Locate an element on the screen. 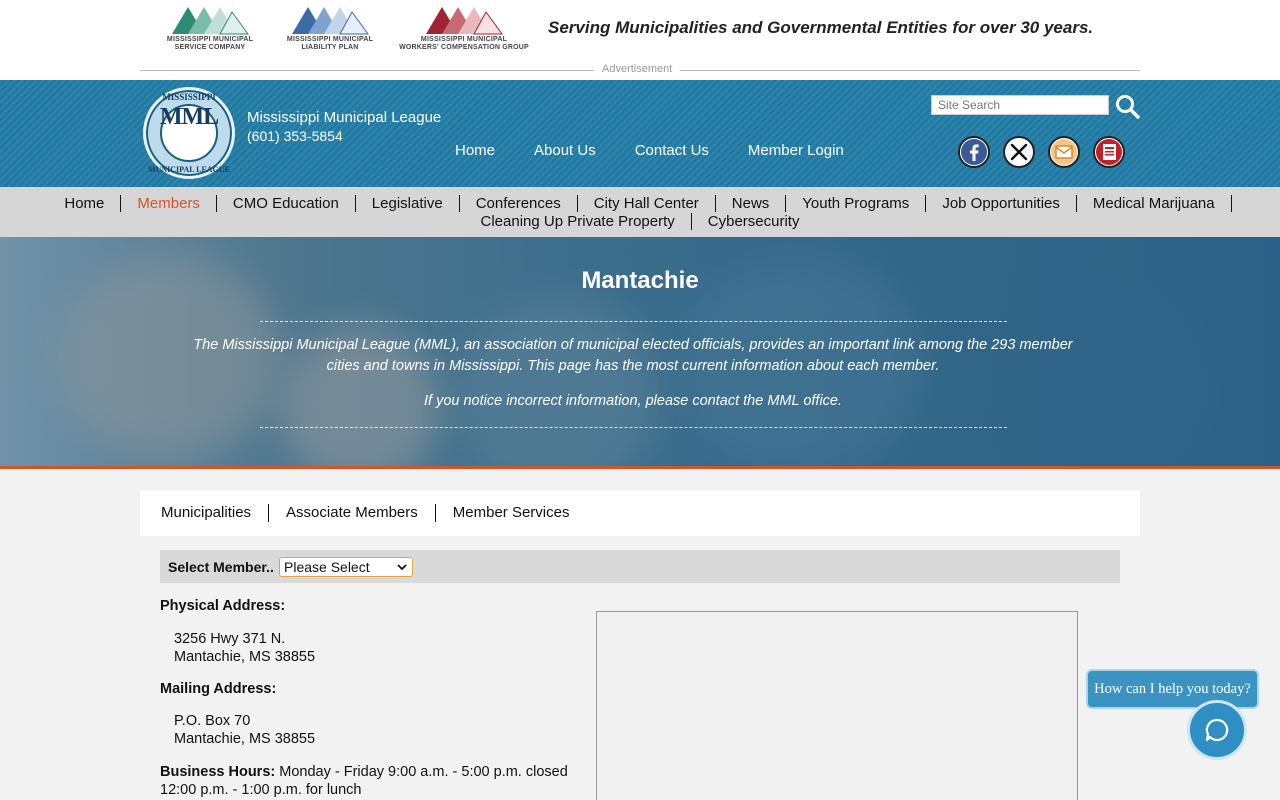  top-nav: Home About Us Contact Us Member Login is located at coordinates (669, 150).